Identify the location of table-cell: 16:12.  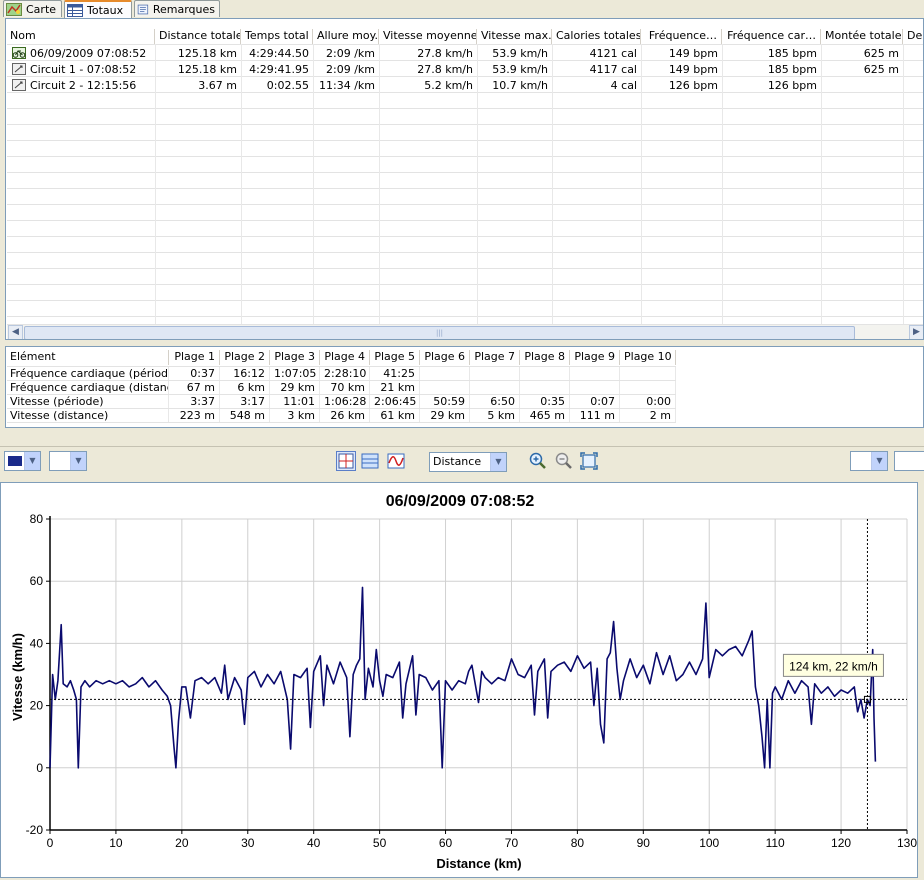
(245, 374).